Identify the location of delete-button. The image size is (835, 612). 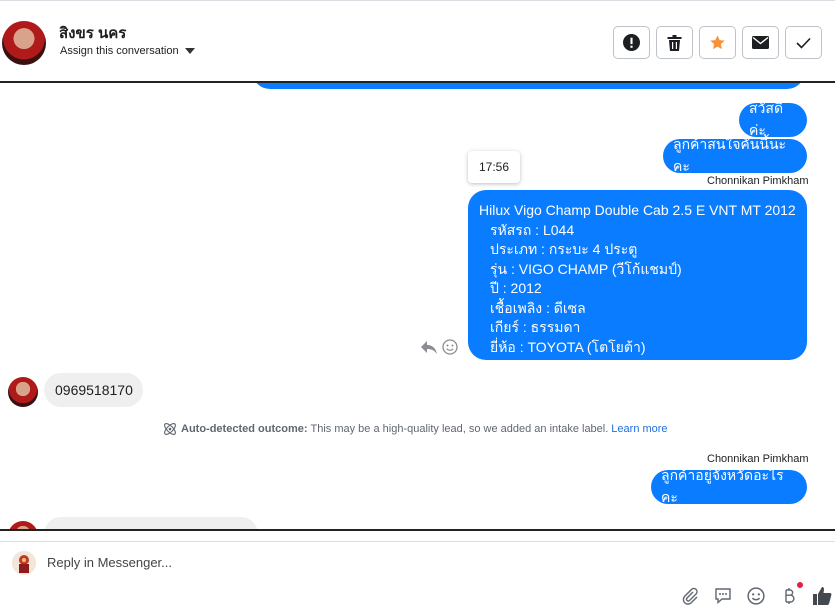
(674, 42).